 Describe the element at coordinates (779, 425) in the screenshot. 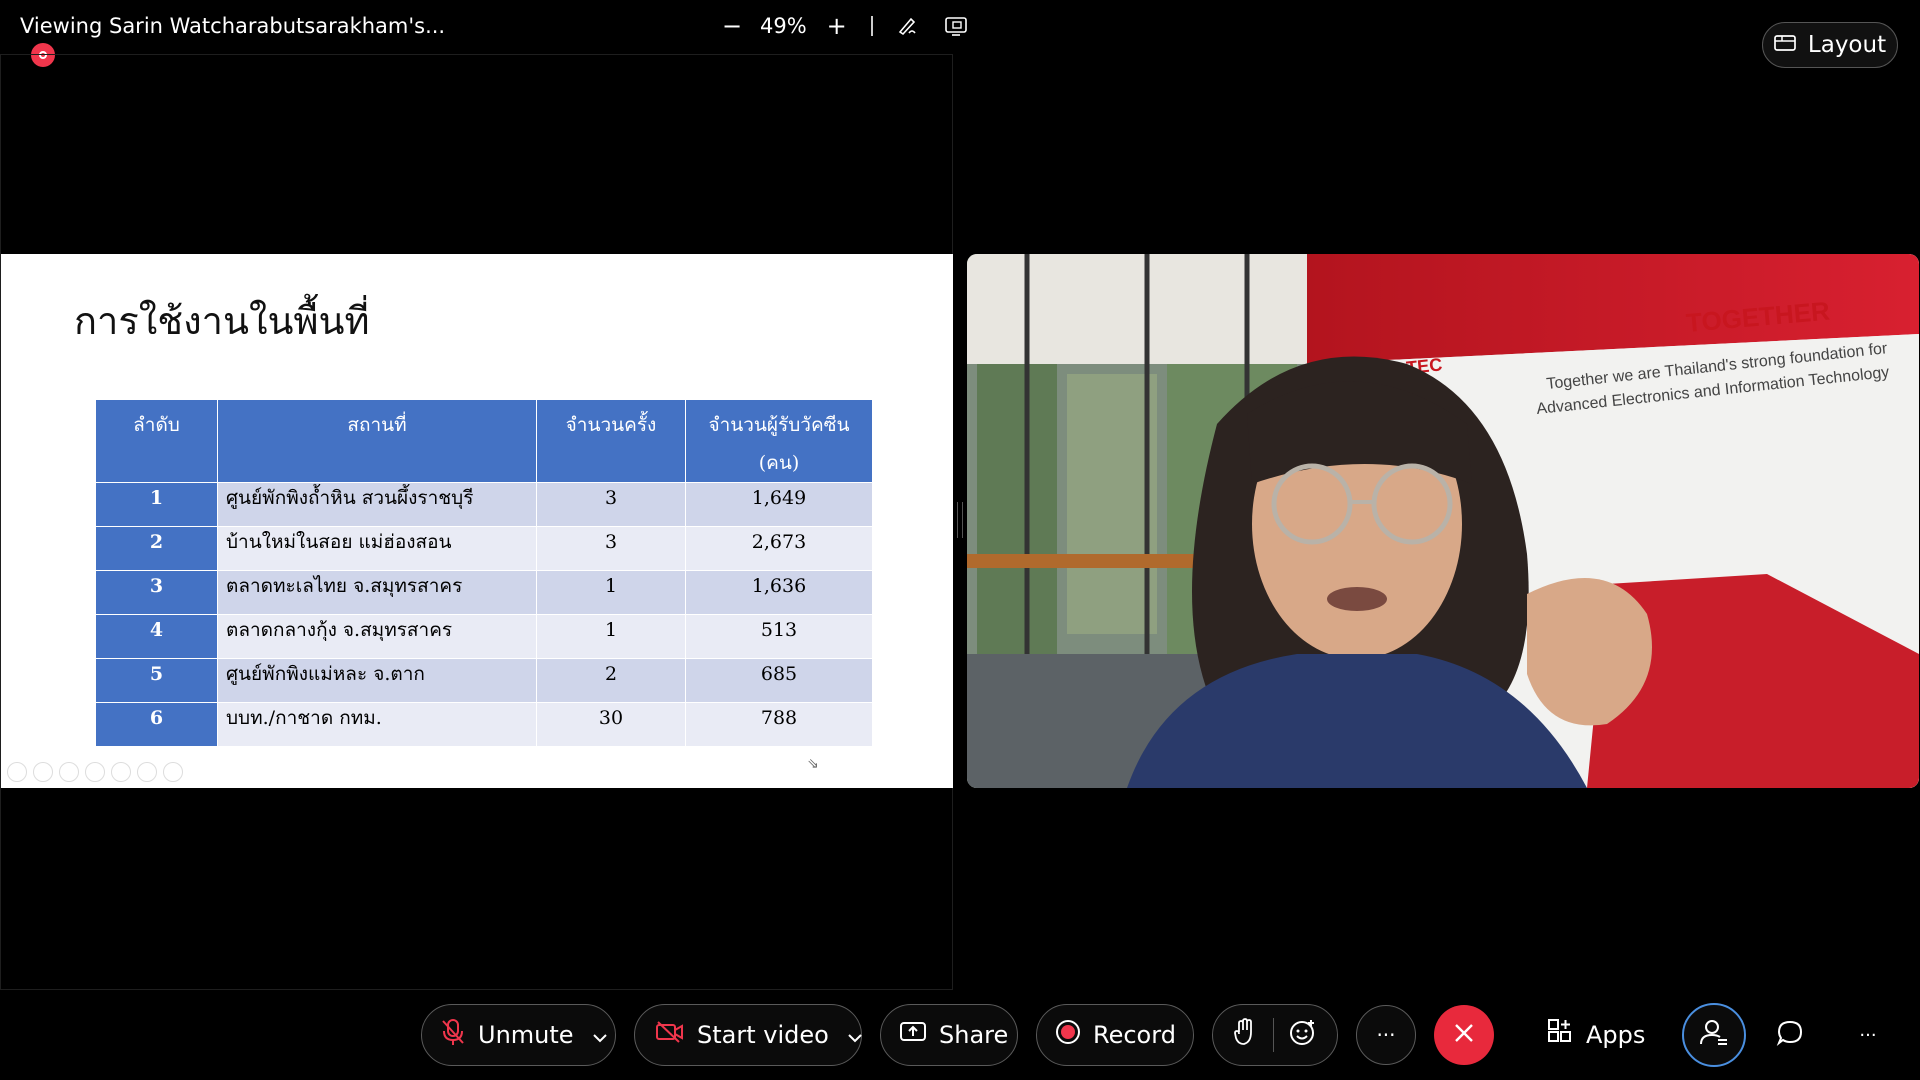

I see `col-header-people-line1: จำนวนผู้รับวัคซีน` at that location.